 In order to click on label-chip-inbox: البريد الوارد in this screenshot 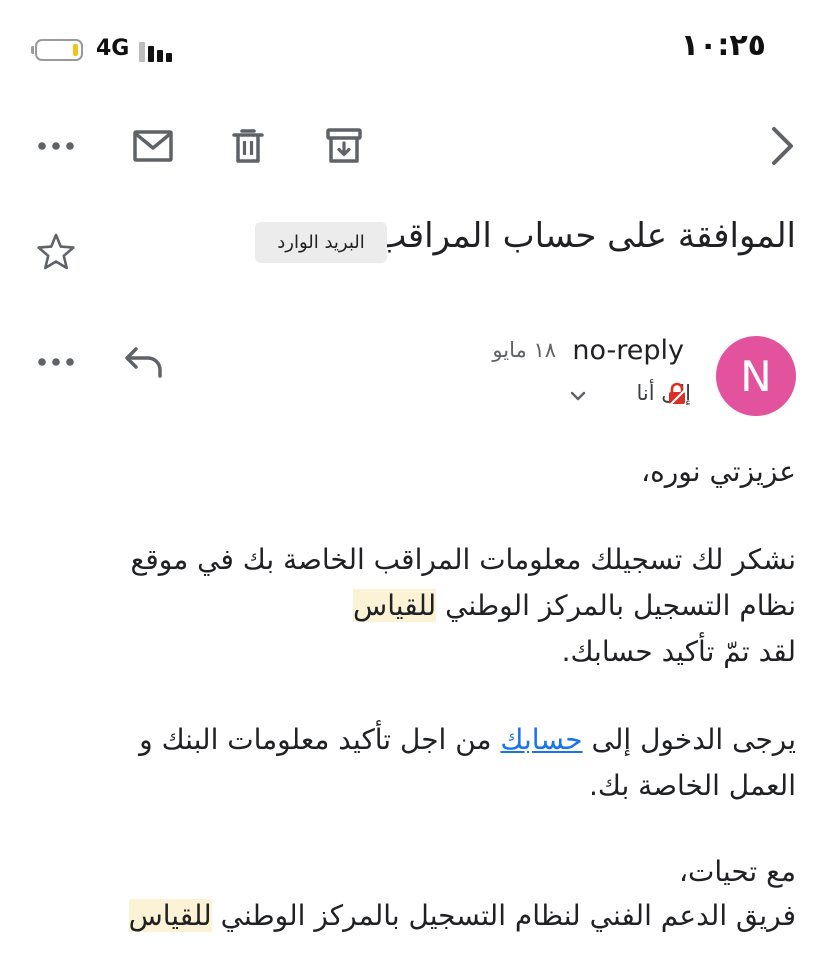, I will do `click(321, 242)`.